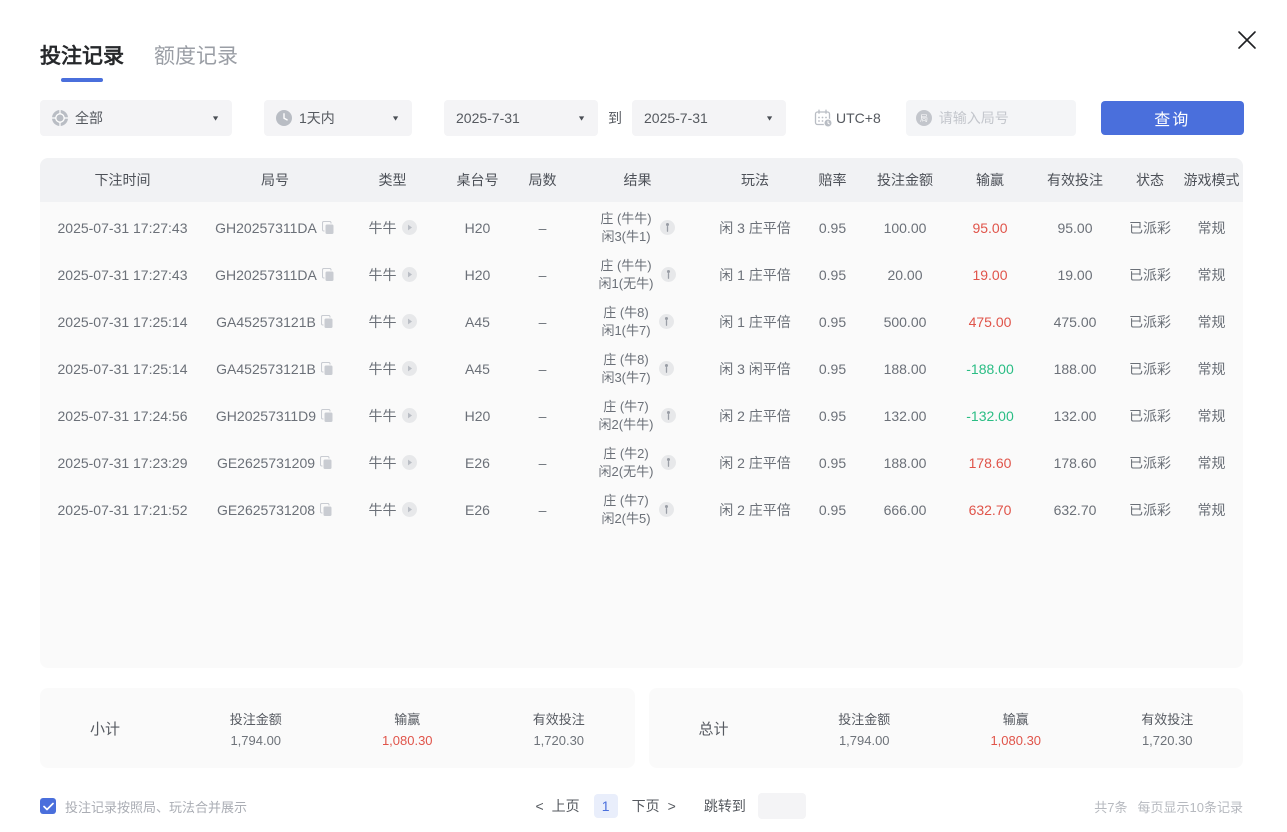  What do you see at coordinates (122, 368) in the screenshot?
I see `cell-bet-time: 2025-07-31 17:25:14` at bounding box center [122, 368].